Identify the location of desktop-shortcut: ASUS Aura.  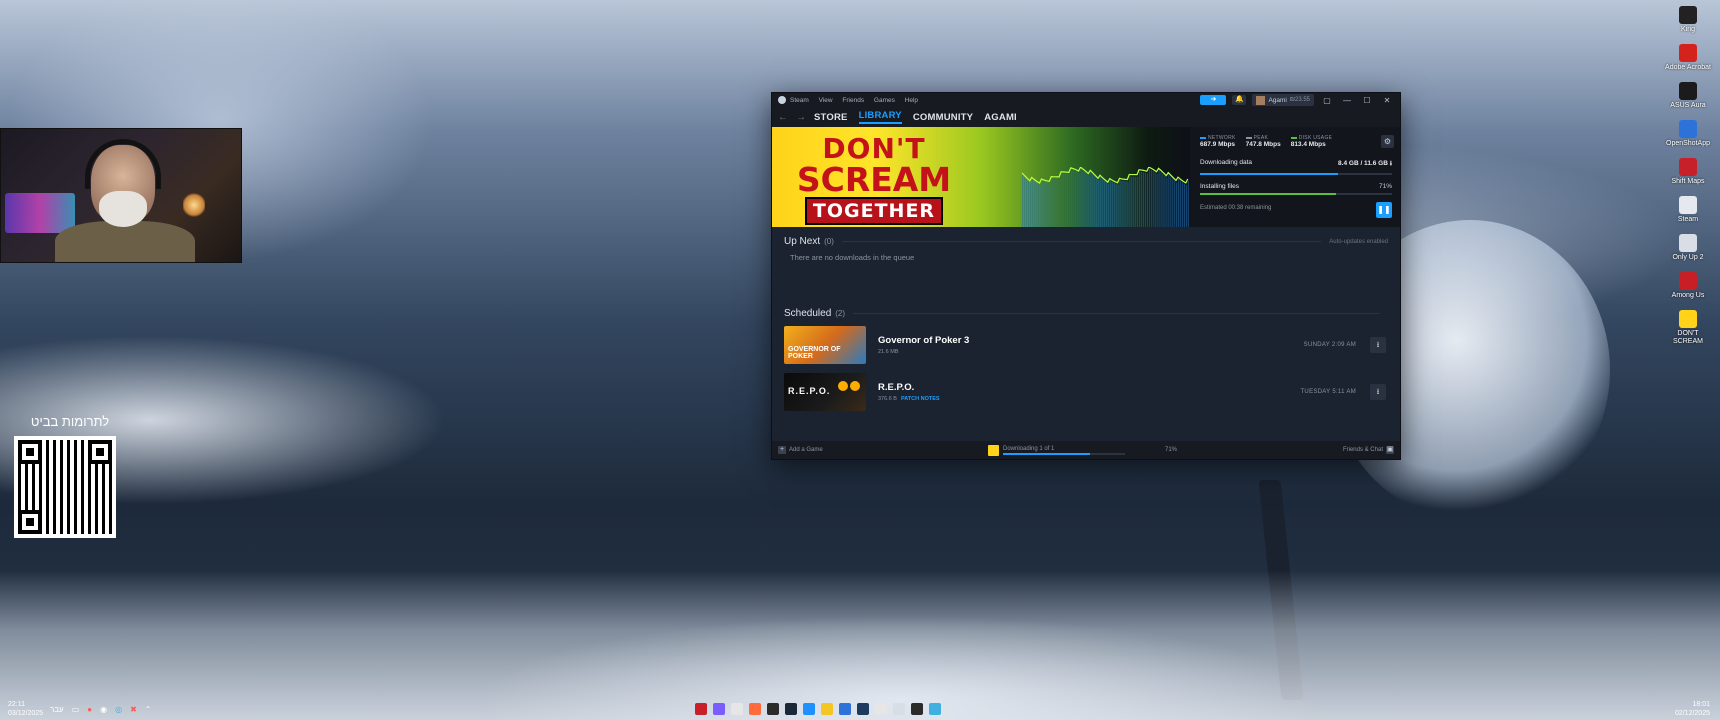
(1688, 96).